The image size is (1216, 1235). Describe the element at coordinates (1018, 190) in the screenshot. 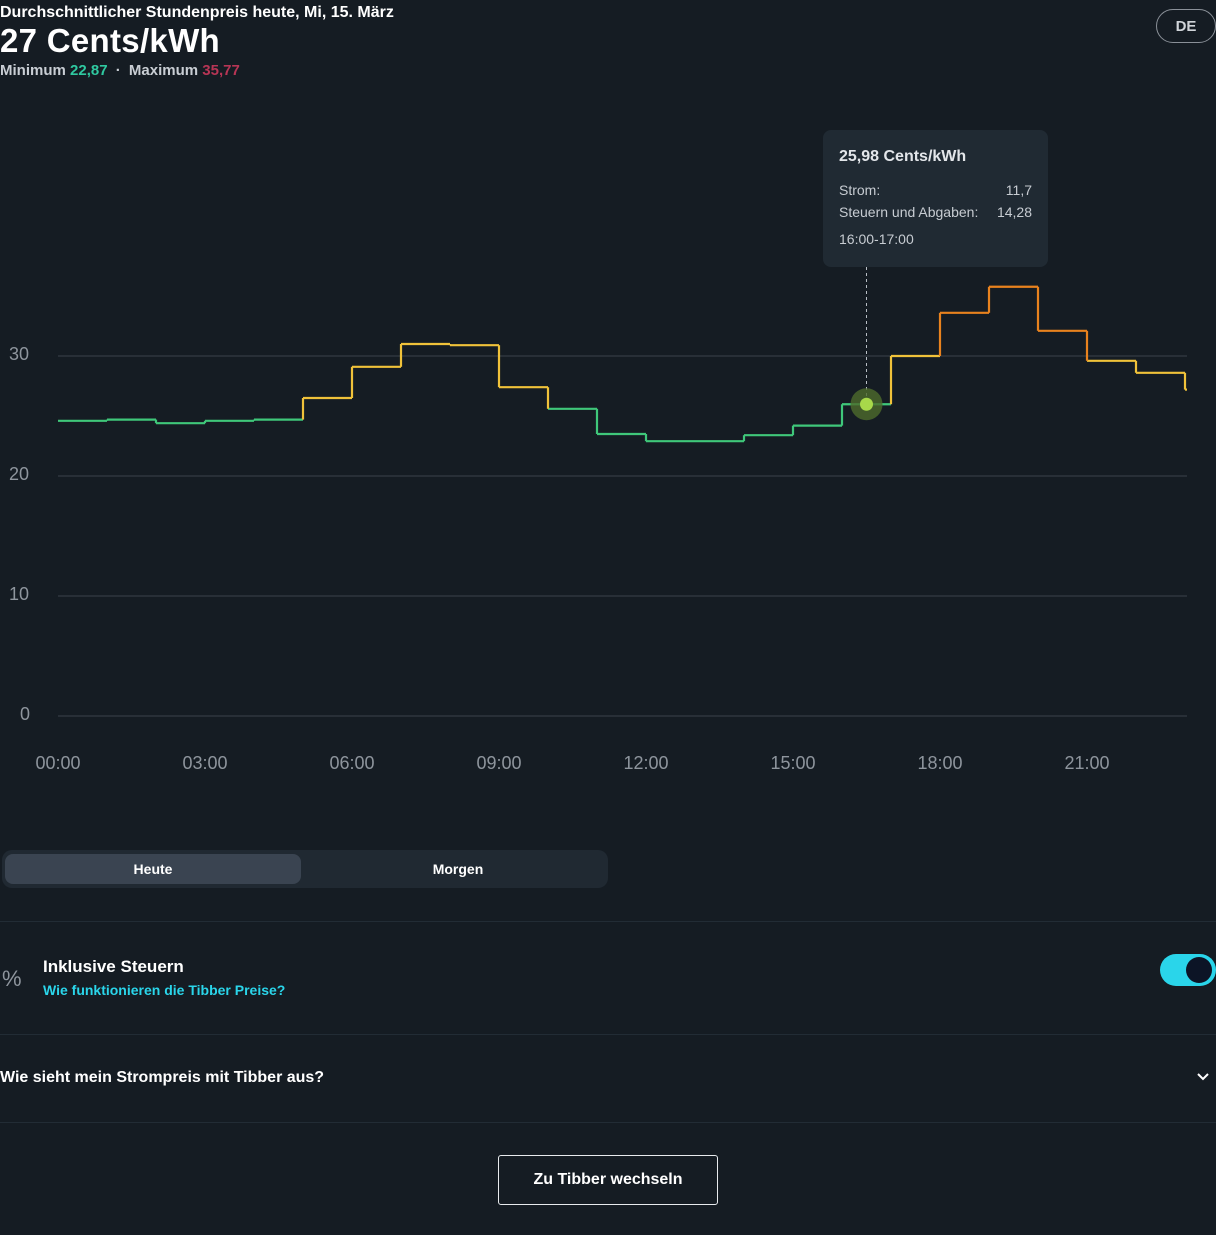

I see `tooltip-strom-value: 11,7` at that location.